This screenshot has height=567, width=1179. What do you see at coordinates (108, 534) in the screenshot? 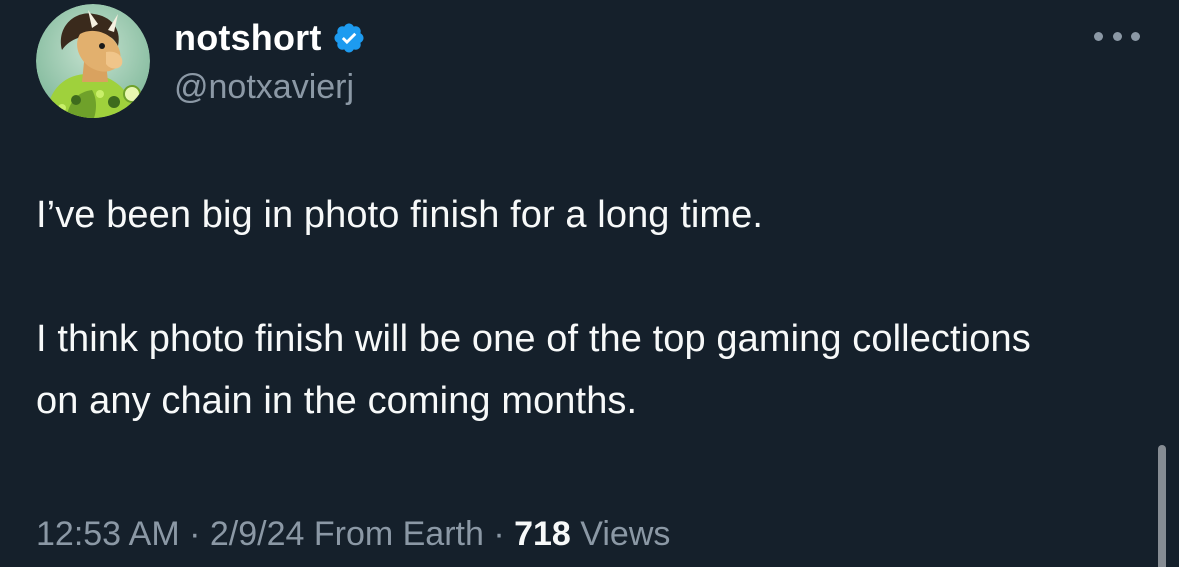
I see `tweet-time: 12:53 AM` at bounding box center [108, 534].